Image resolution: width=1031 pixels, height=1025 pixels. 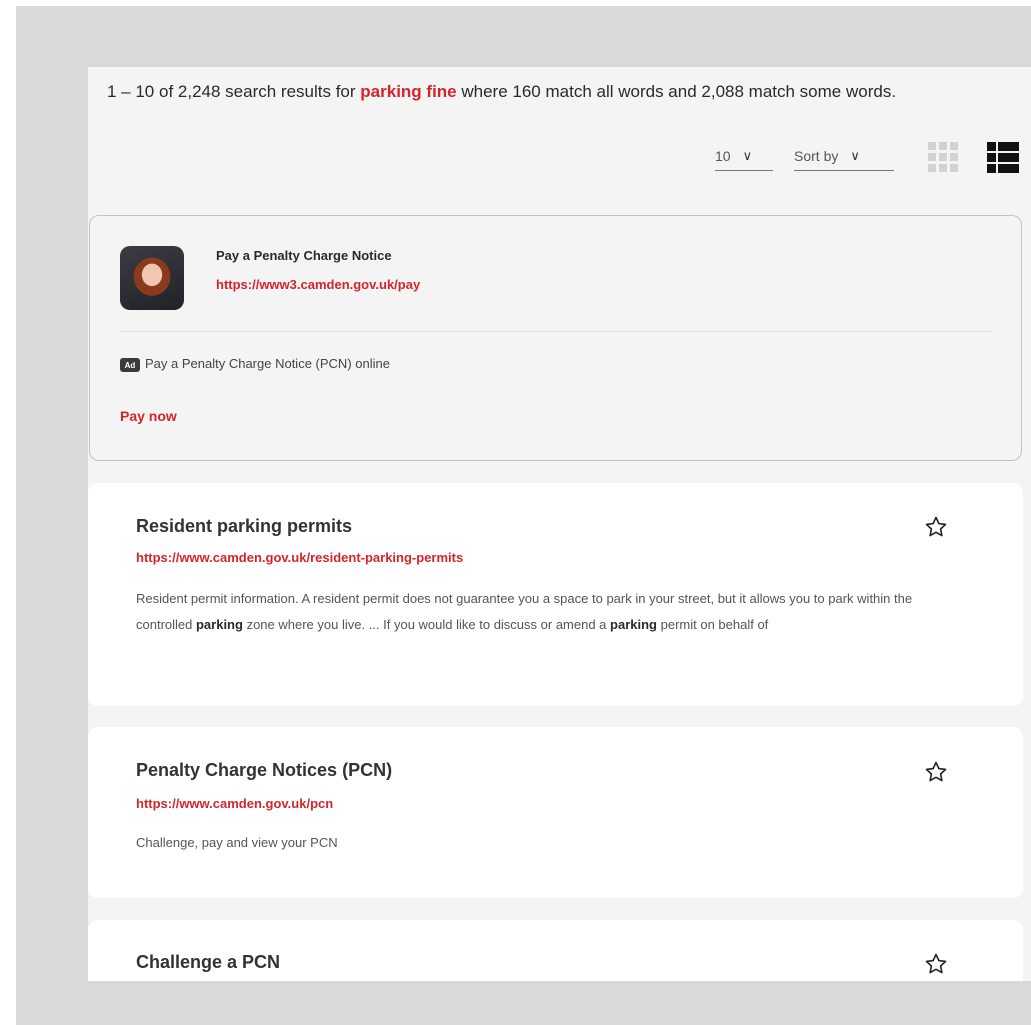 I want to click on ad-title: Pay a Penalty Charge Notice, so click(x=304, y=255).